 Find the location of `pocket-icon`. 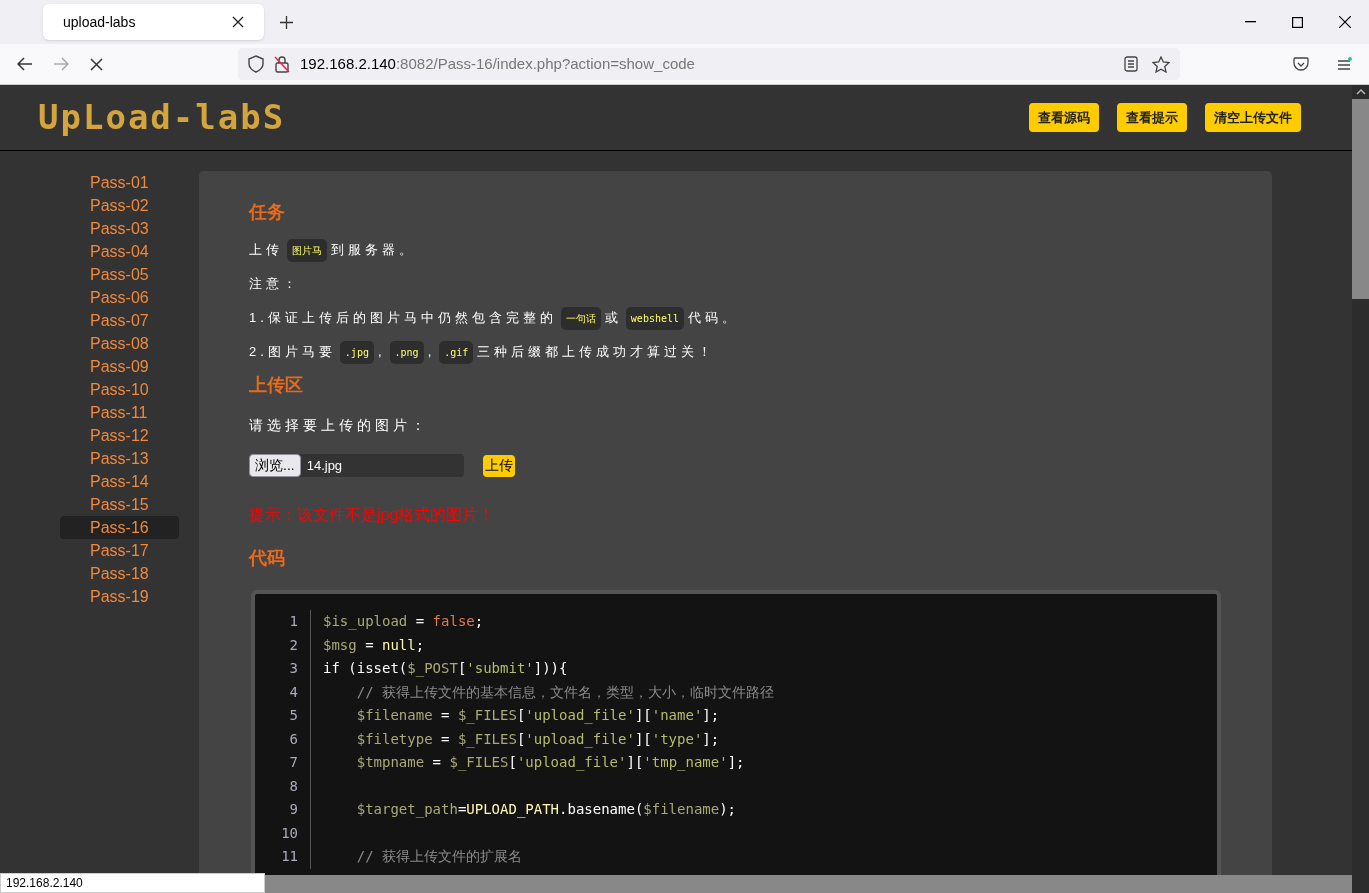

pocket-icon is located at coordinates (1301, 64).